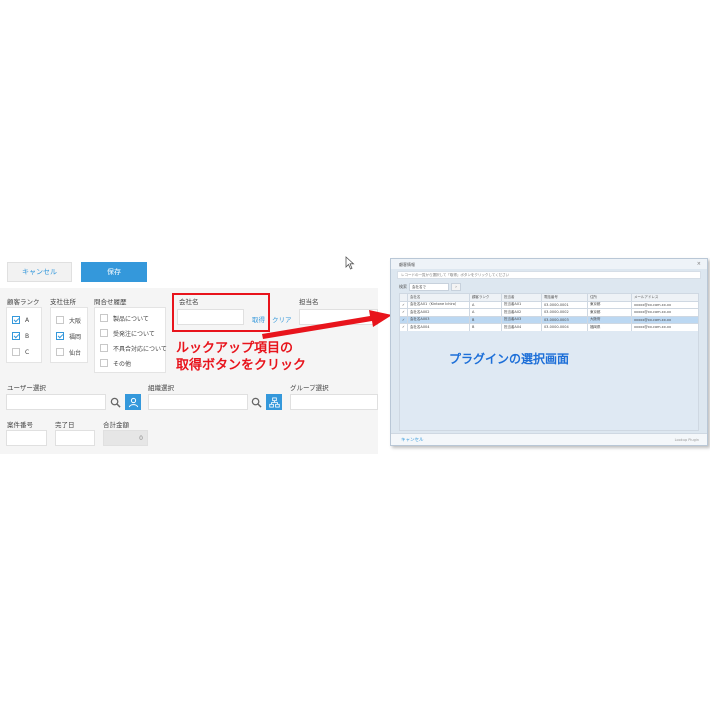  I want to click on table-cell: 会社名A003, so click(438, 319).